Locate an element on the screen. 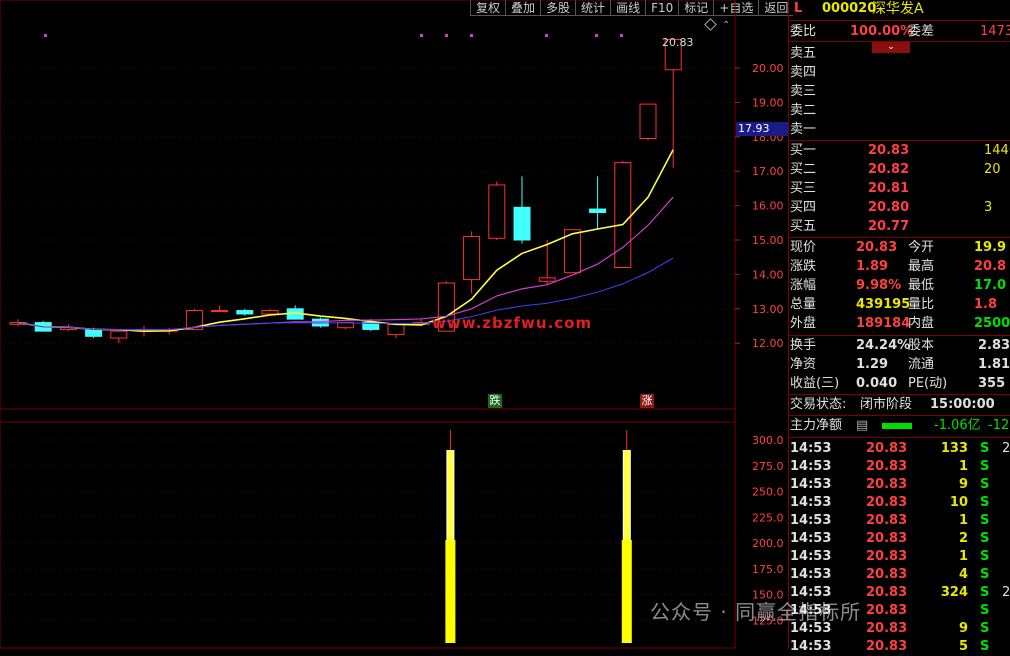 The width and height of the screenshot is (1010, 656). buy-price: 20.77 is located at coordinates (889, 226).